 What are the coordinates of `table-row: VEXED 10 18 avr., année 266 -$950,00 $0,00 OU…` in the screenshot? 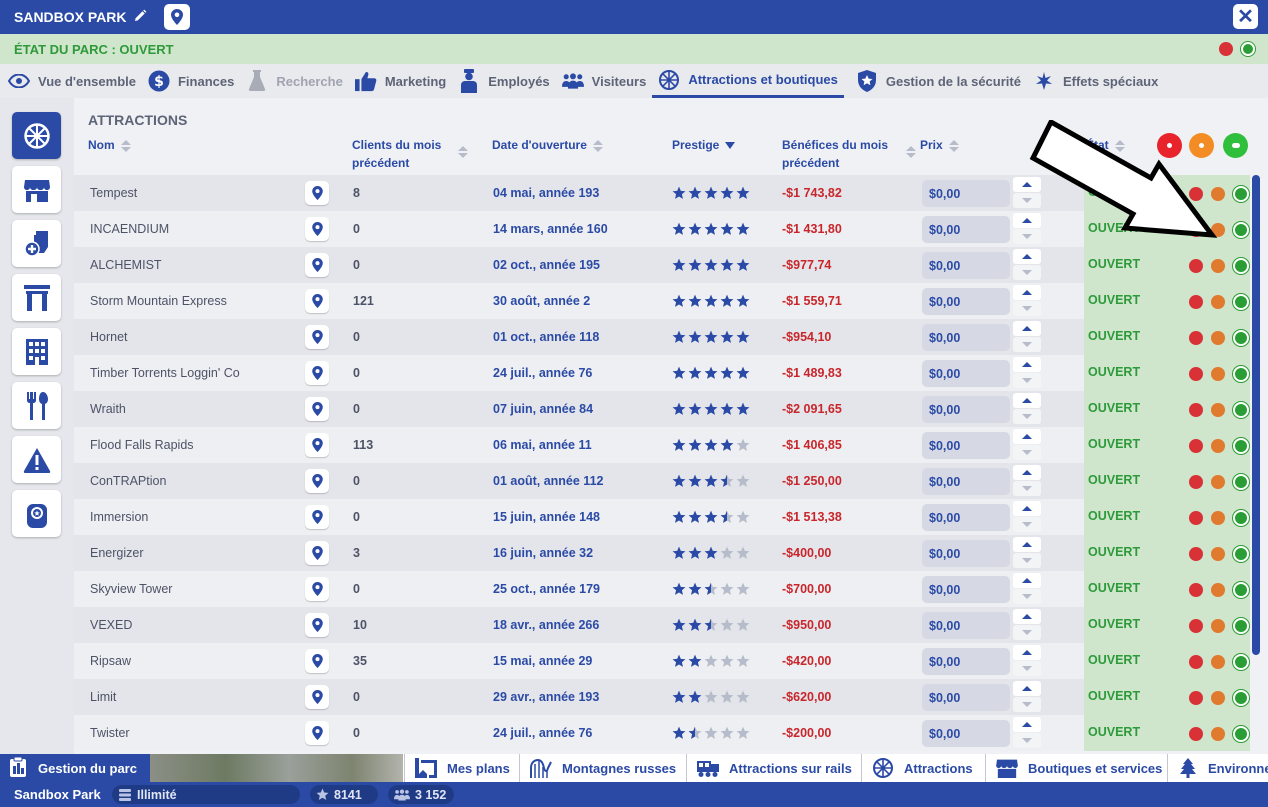 It's located at (662, 625).